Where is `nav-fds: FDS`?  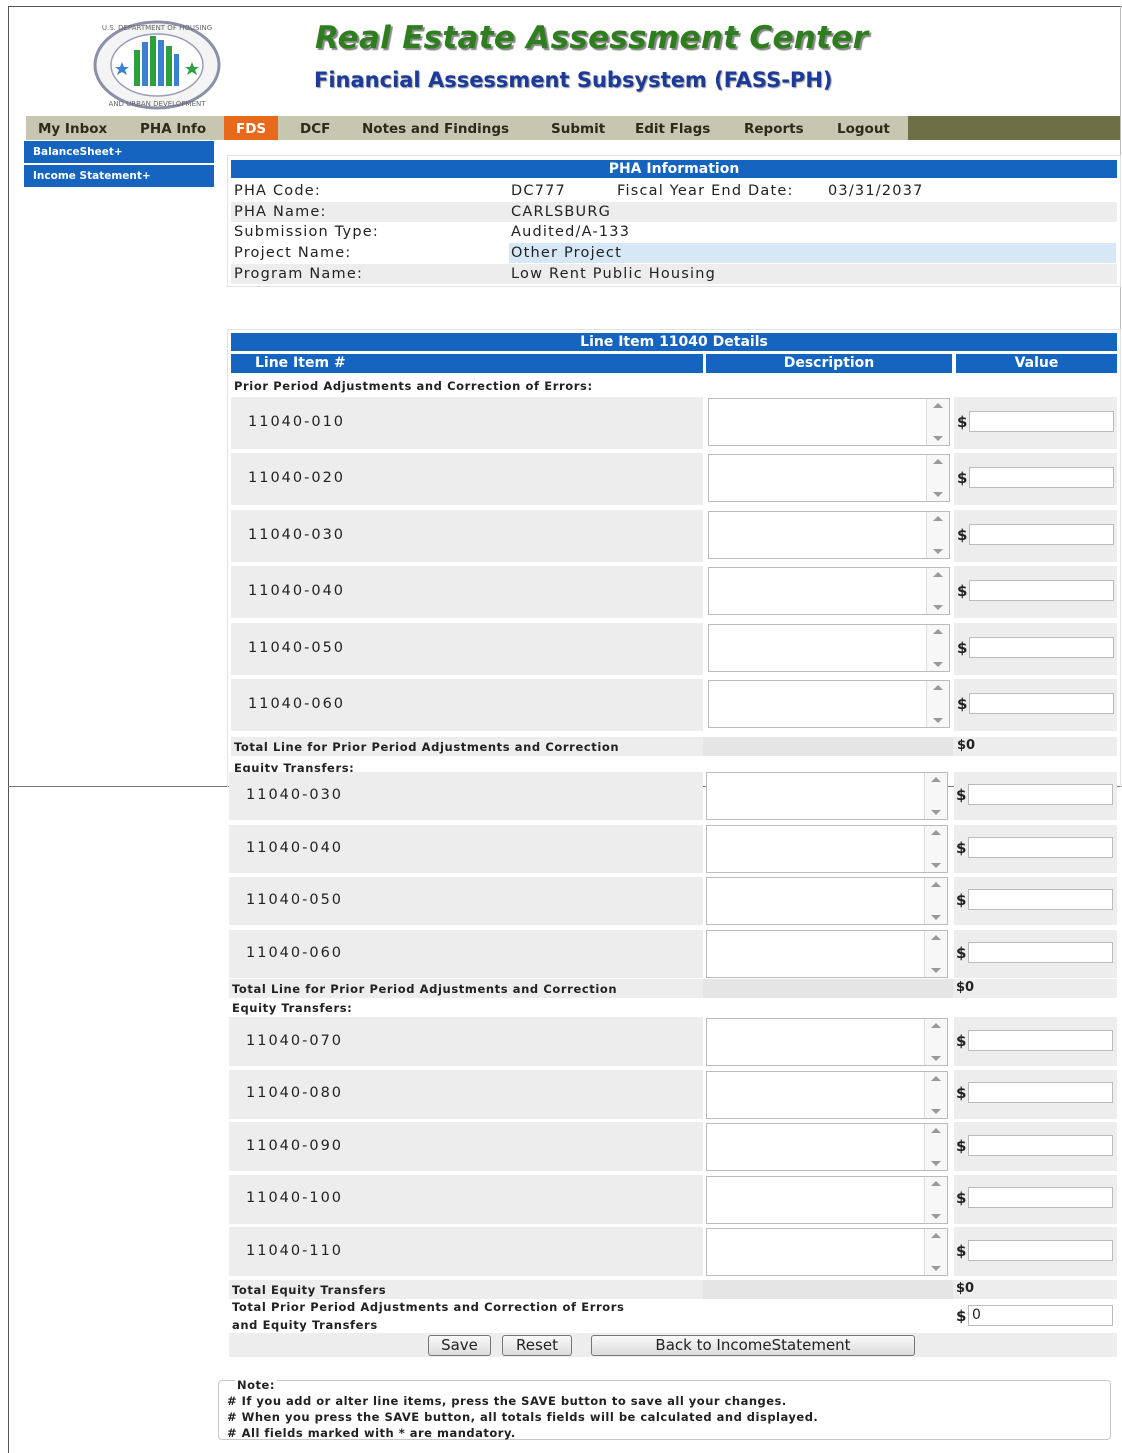
nav-fds: FDS is located at coordinates (251, 128).